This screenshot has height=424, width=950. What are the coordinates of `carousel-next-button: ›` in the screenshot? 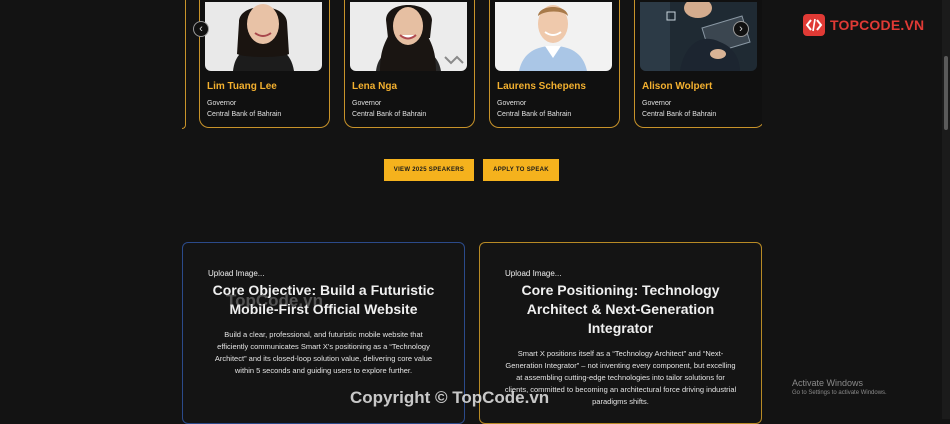 It's located at (741, 29).